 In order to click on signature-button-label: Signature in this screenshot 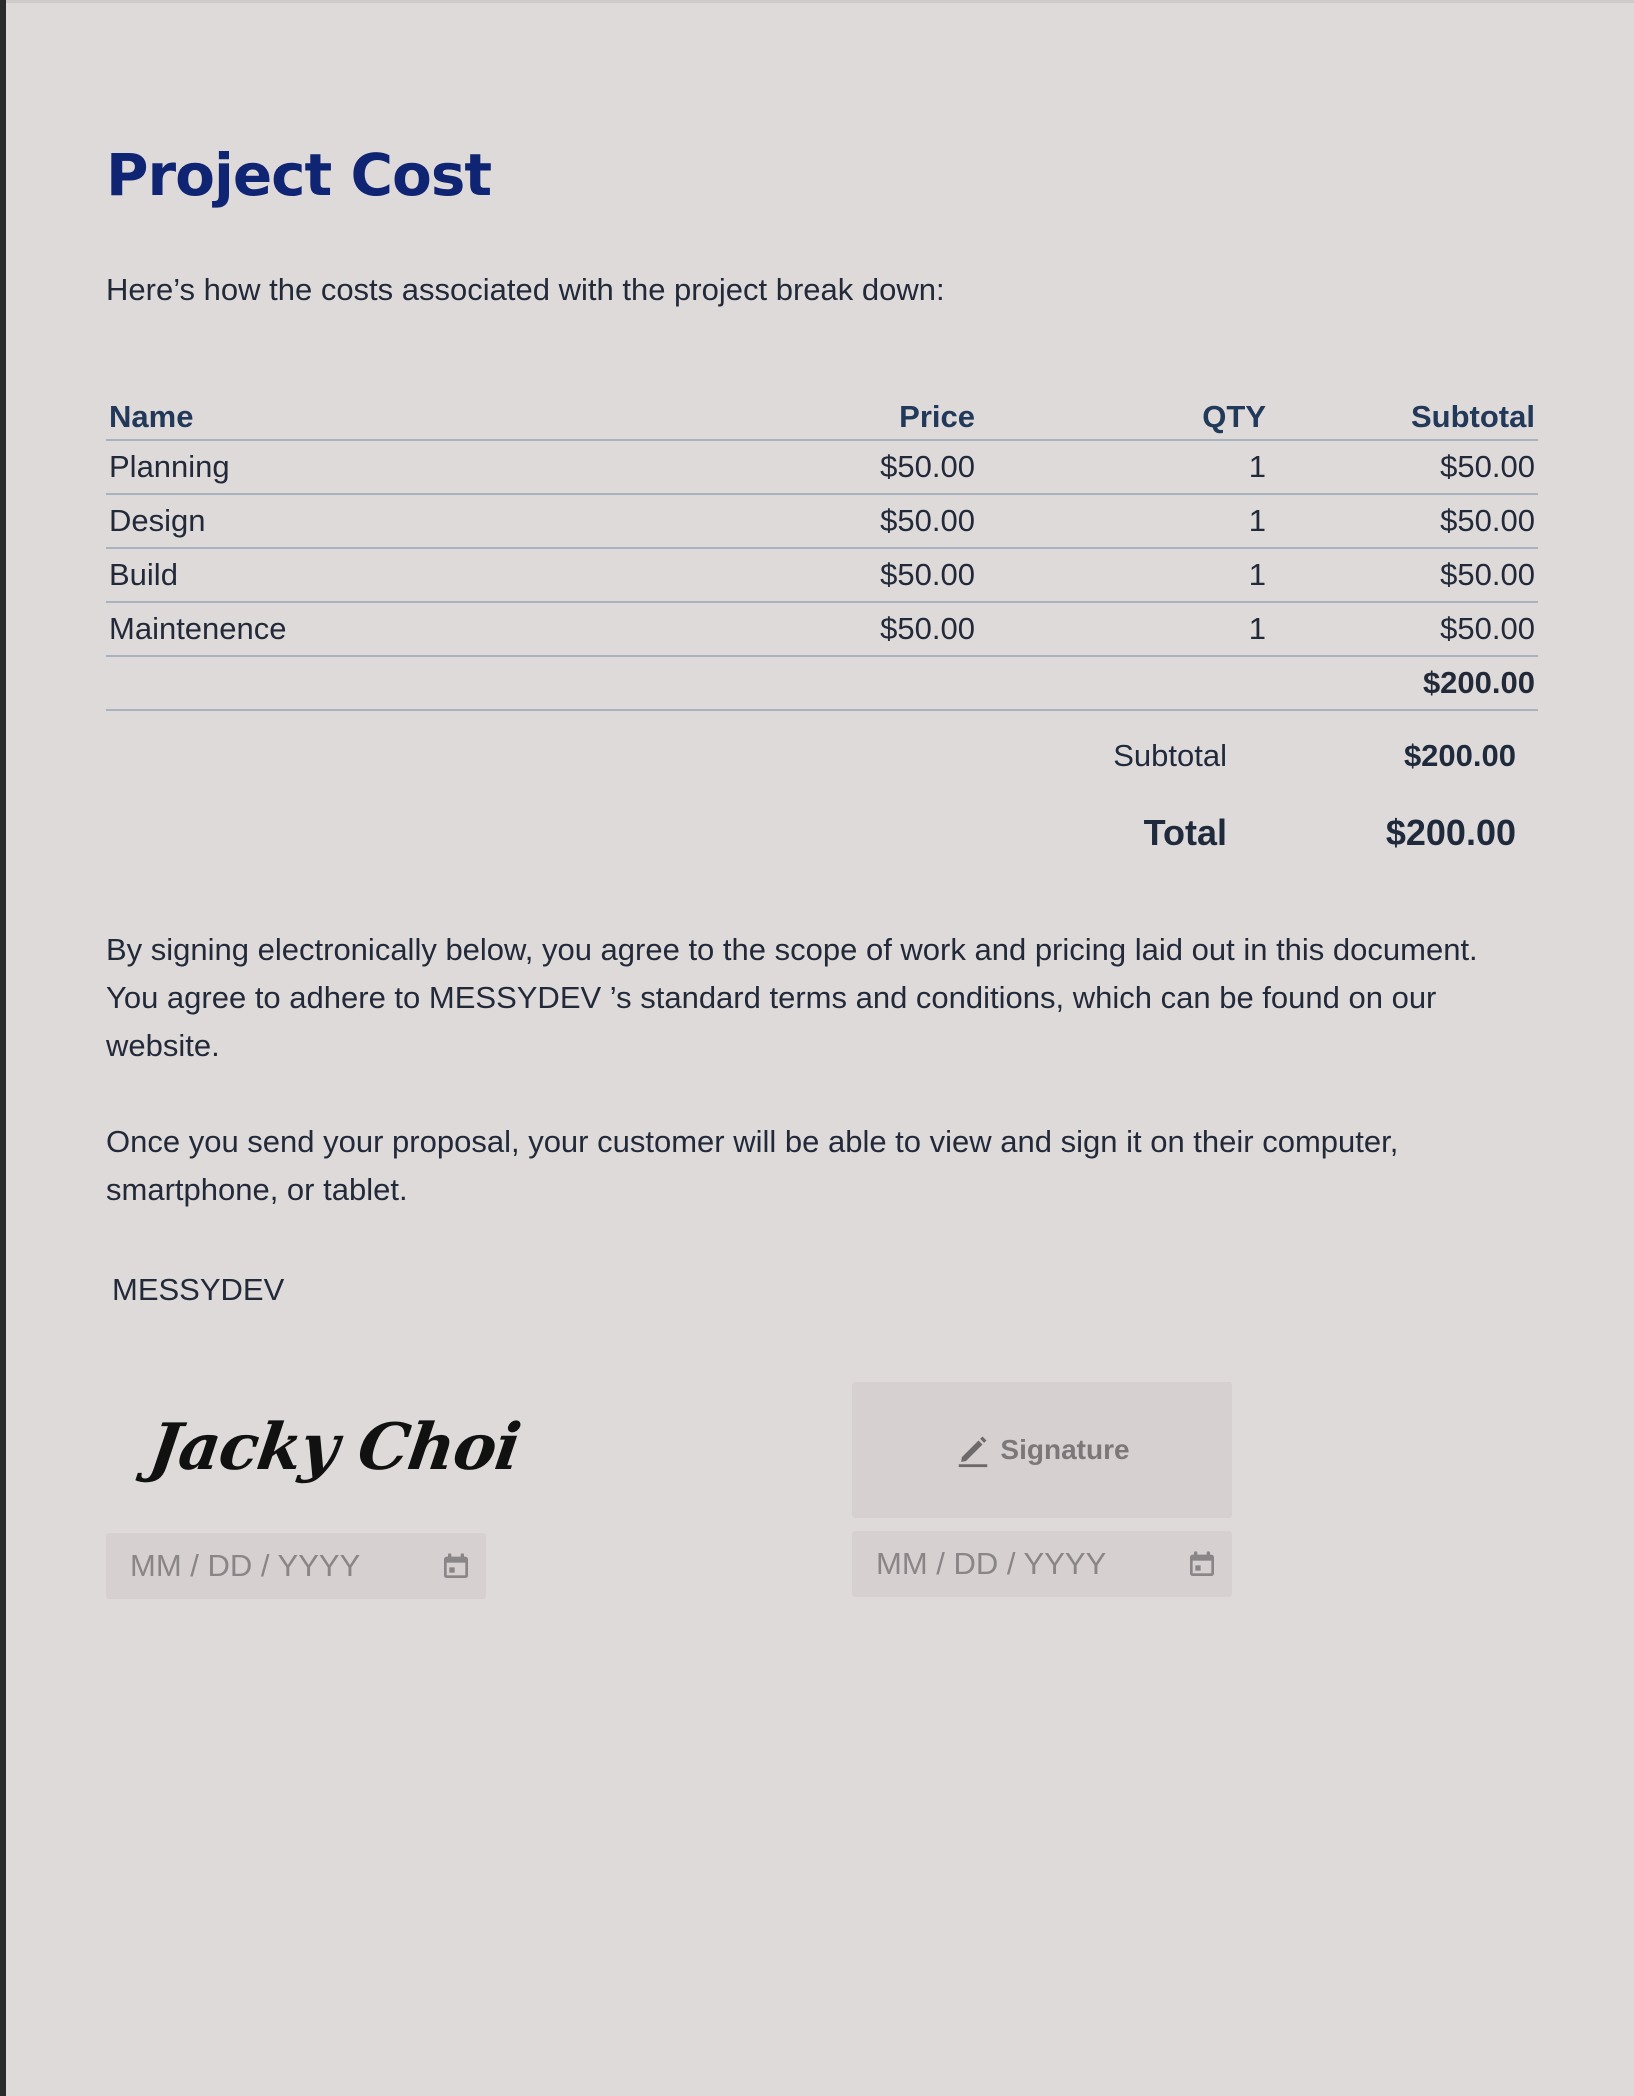, I will do `click(1065, 1449)`.